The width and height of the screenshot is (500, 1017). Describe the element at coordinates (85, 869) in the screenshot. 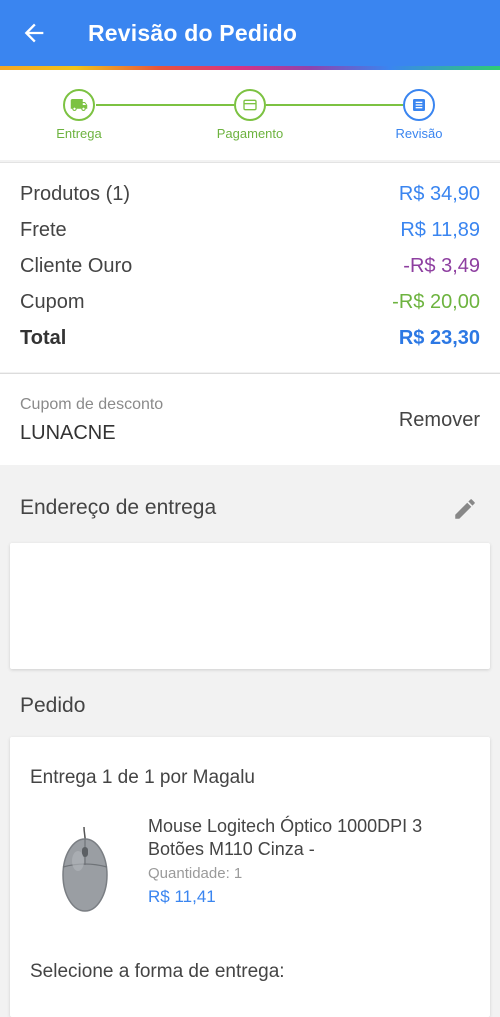

I see `product-image` at that location.